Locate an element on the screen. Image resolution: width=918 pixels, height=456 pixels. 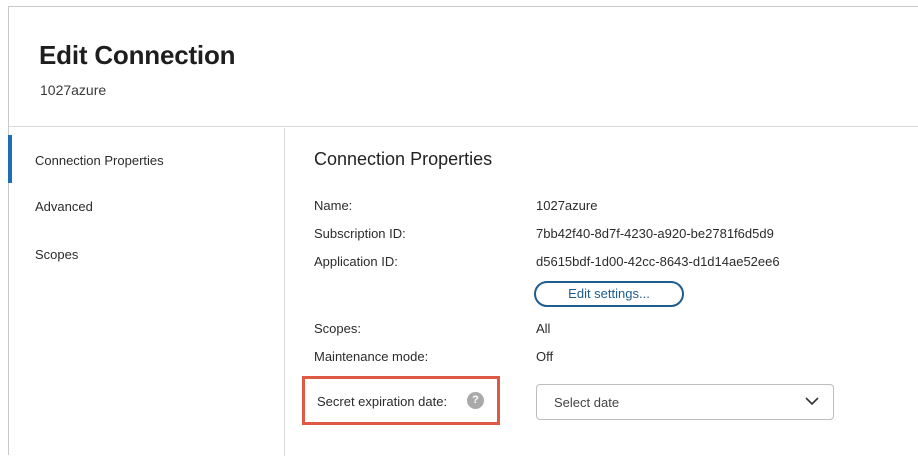
chevron-down-icon is located at coordinates (812, 401).